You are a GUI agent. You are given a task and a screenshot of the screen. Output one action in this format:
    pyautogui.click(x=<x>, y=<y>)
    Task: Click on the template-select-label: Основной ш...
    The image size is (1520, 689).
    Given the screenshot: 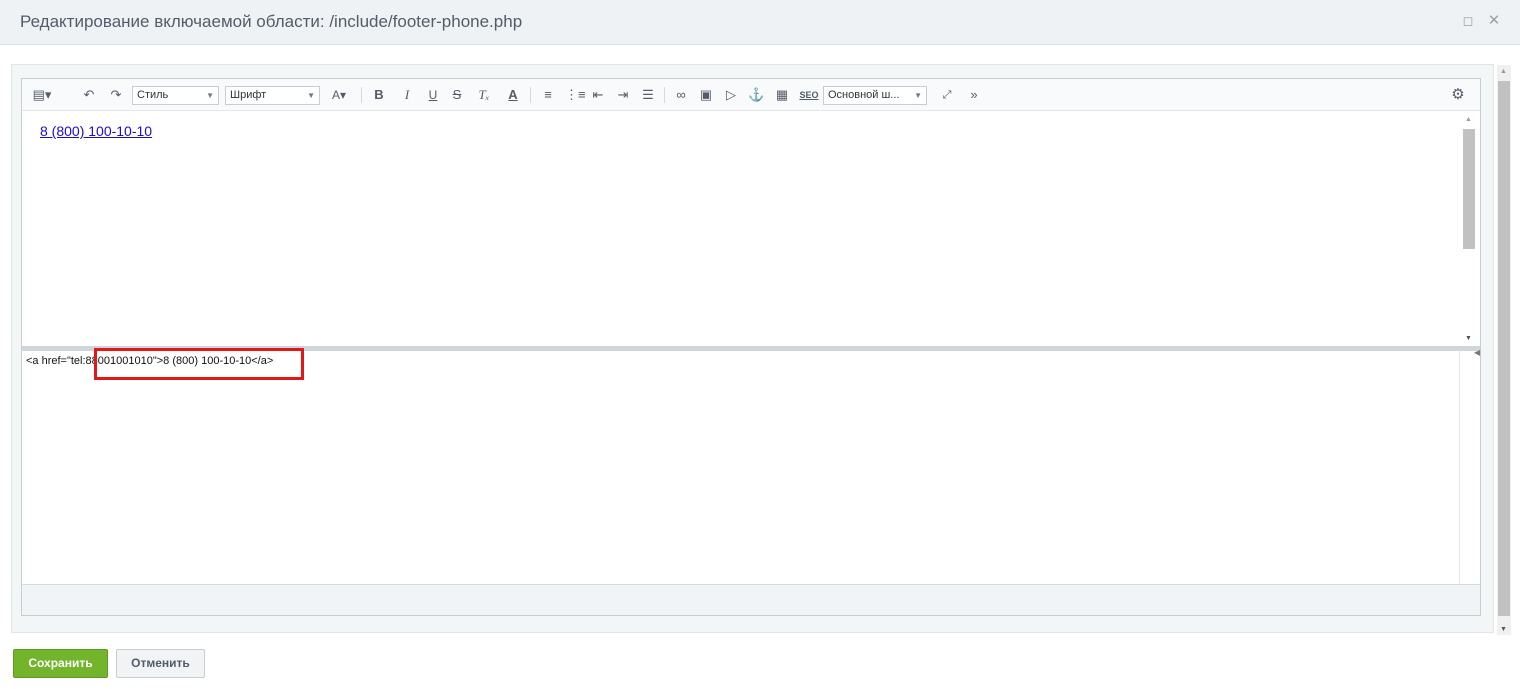 What is the action you would take?
    pyautogui.click(x=864, y=95)
    